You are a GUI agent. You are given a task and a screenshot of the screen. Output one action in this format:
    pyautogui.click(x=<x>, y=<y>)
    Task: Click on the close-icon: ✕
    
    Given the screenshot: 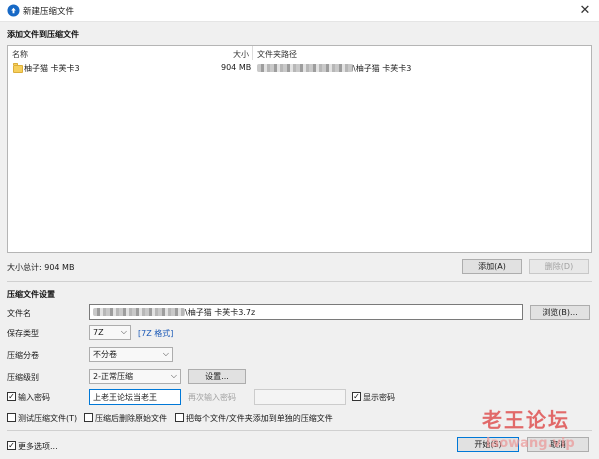 What is the action you would take?
    pyautogui.click(x=585, y=11)
    